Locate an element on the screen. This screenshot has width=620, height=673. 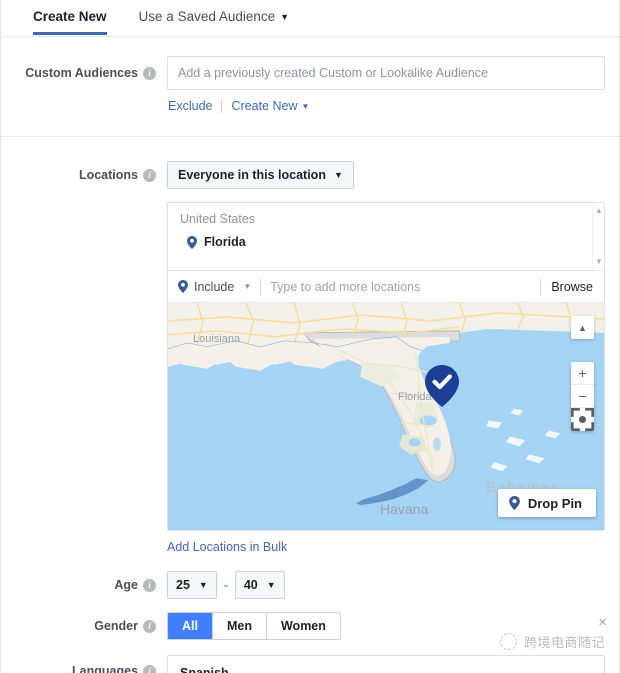
create-new-audience-link: Create New ▼ is located at coordinates (270, 106).